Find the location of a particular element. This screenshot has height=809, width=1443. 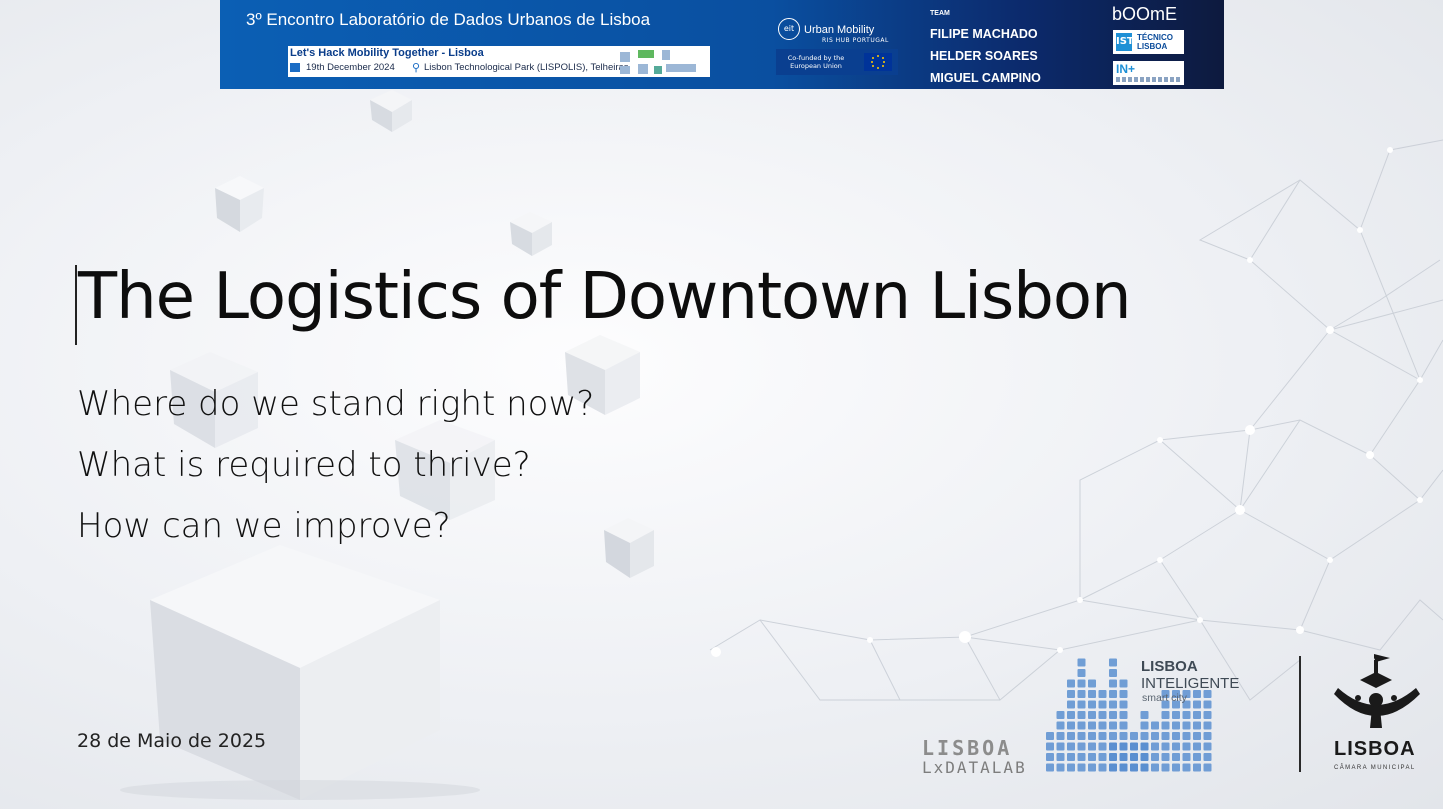

lxdatalab-logo: LISBOA LxDATALAB is located at coordinates (979, 757).